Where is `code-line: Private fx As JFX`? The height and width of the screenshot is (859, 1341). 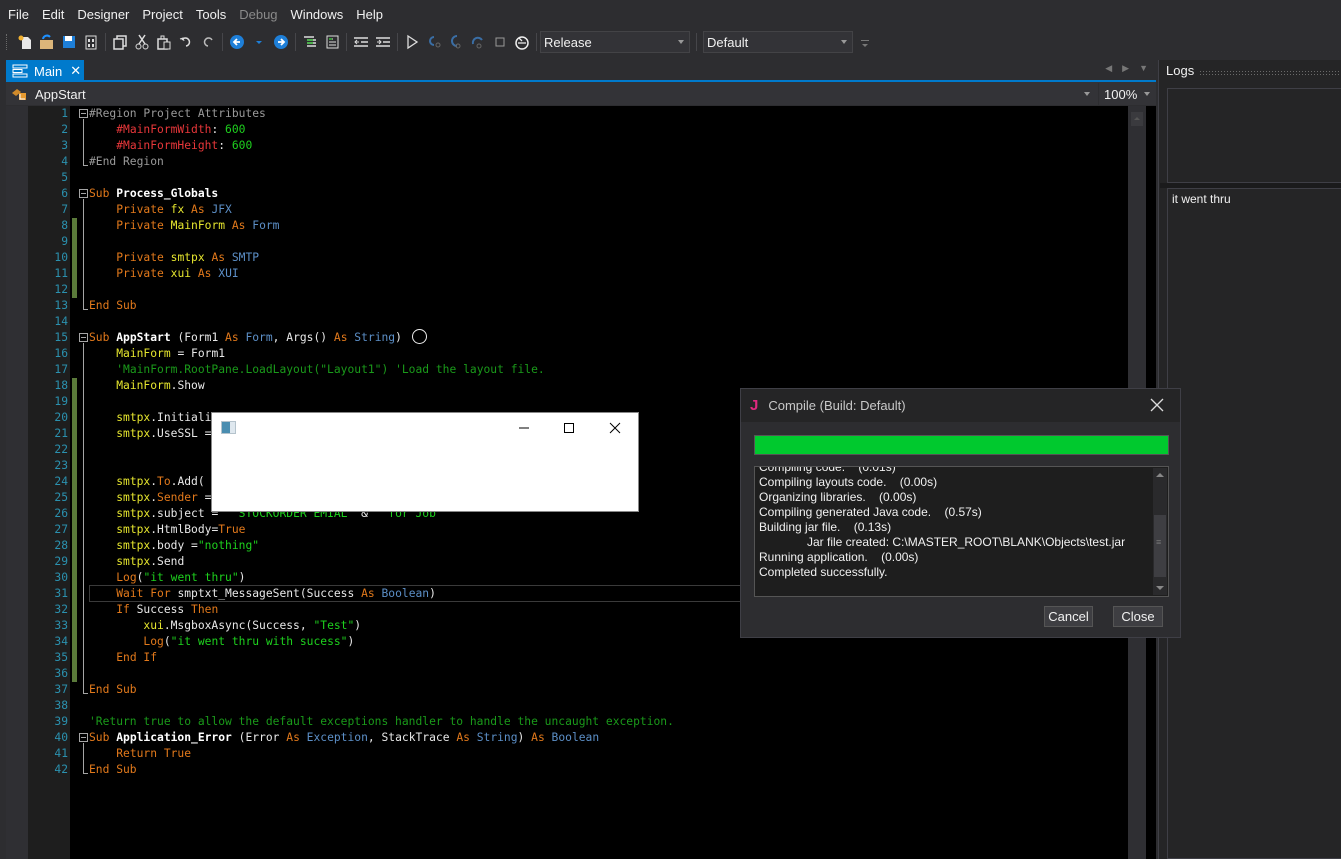
code-line: Private fx As JFX is located at coordinates (160, 210).